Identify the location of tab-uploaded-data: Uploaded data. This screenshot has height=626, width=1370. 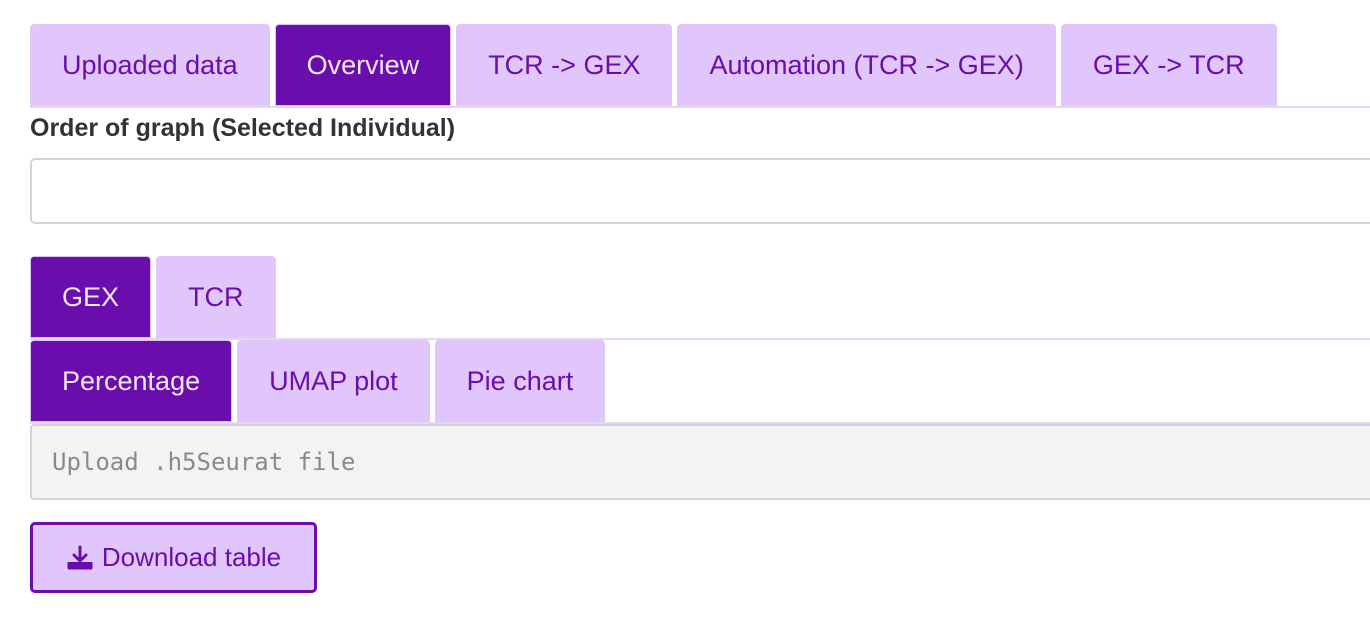
(150, 65).